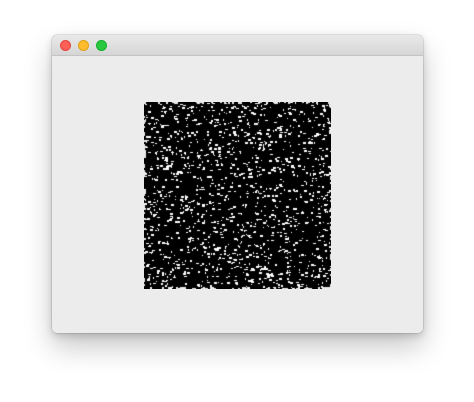 This screenshot has height=402, width=474. Describe the element at coordinates (237, 45) in the screenshot. I see `title-bar` at that location.